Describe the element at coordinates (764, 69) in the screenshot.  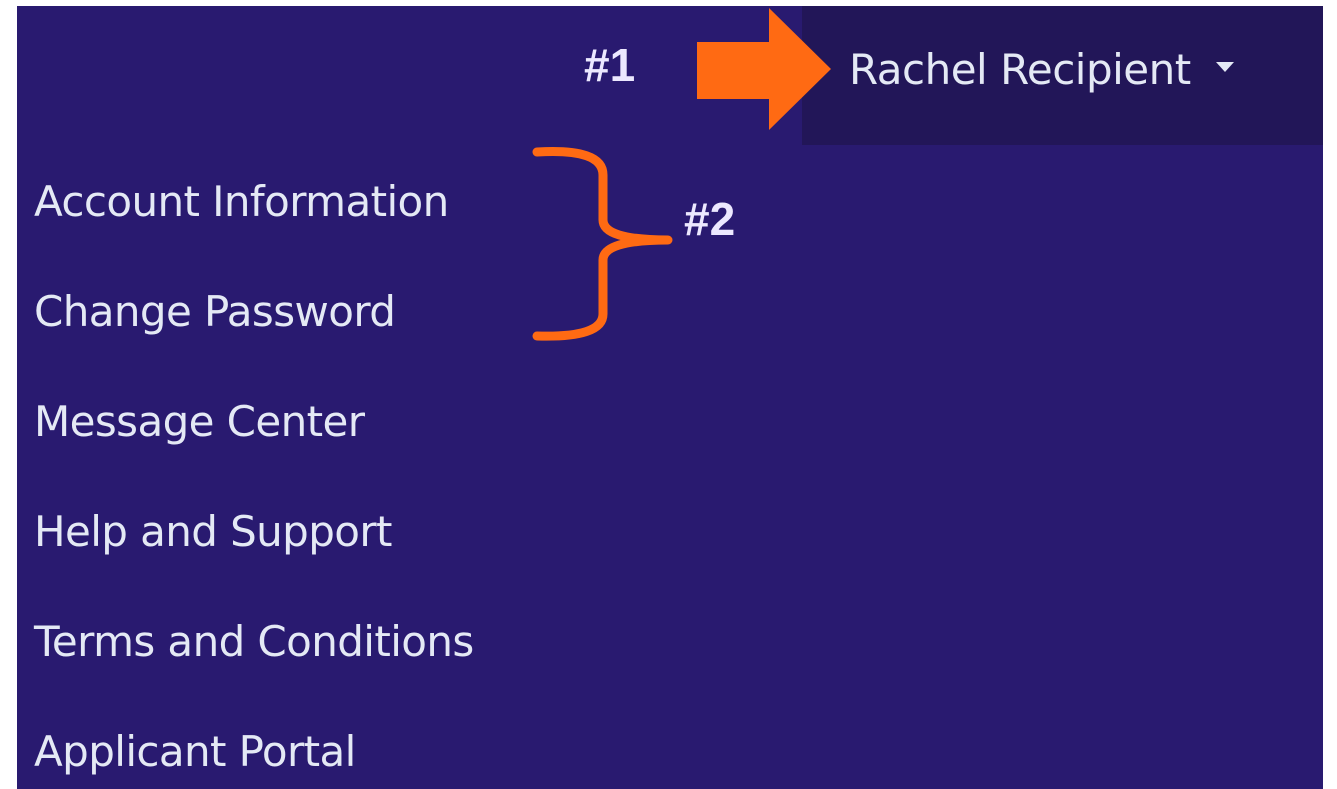
I see `arrow-right-icon` at that location.